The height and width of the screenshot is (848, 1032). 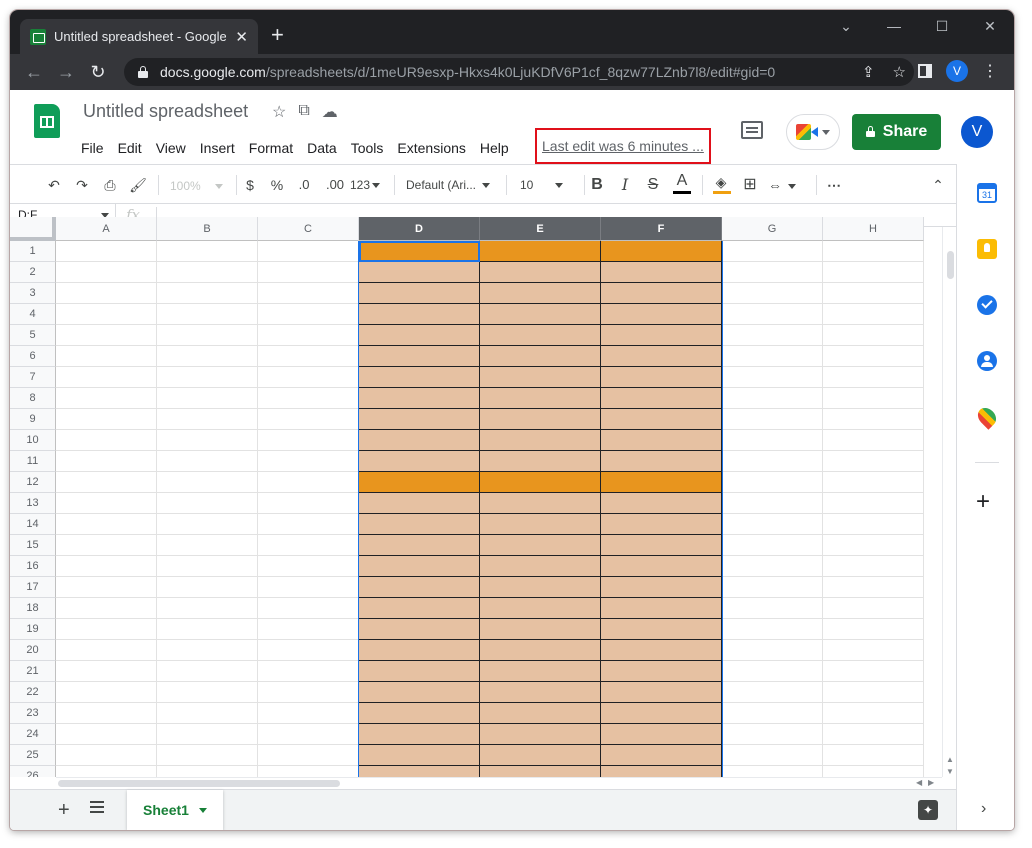 What do you see at coordinates (873, 692) in the screenshot?
I see `cell-h22` at bounding box center [873, 692].